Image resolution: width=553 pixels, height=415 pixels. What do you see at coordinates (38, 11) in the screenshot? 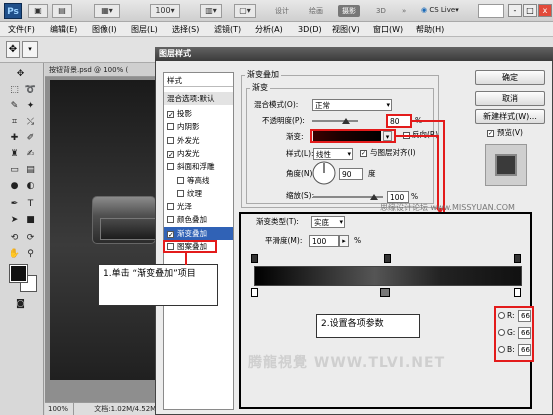
I see `bridge-icon: ▣` at bounding box center [38, 11].